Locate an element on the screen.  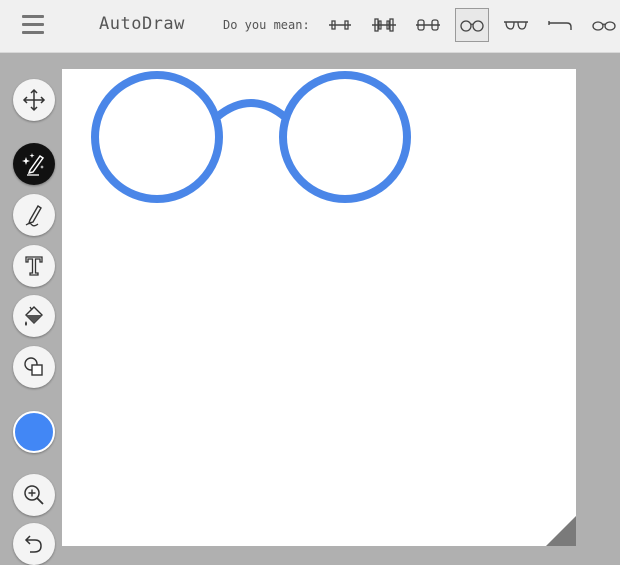
dumbbell-icon is located at coordinates (384, 25).